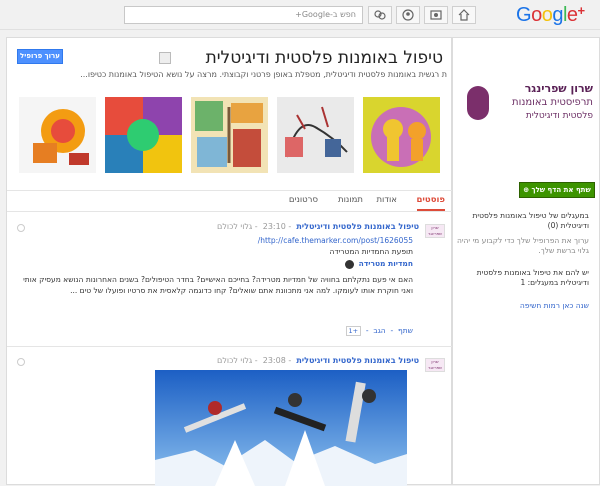 This screenshot has width=600, height=486. I want to click on photo-lions, so click(401, 135).